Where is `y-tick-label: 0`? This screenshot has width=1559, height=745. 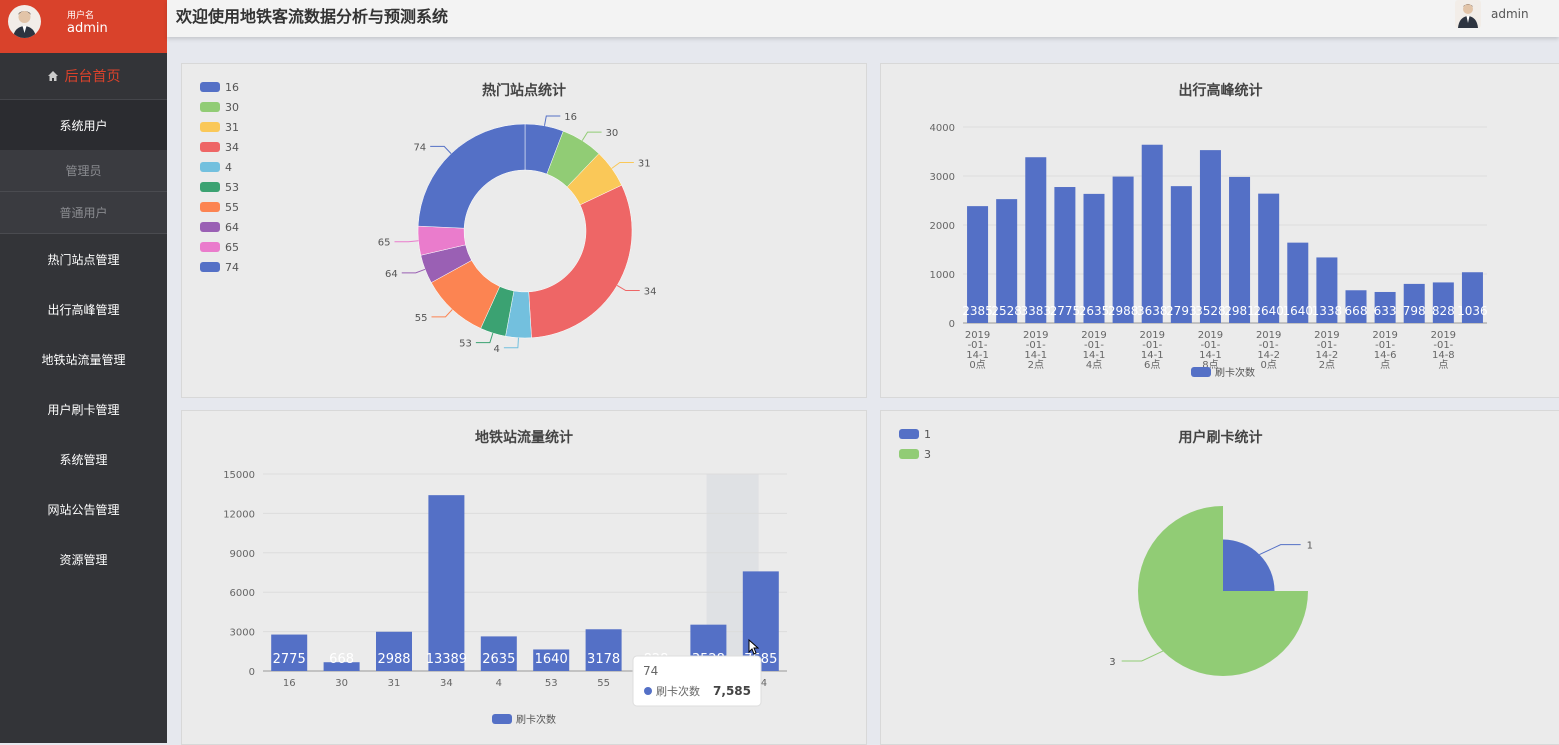
y-tick-label: 0 is located at coordinates (252, 672).